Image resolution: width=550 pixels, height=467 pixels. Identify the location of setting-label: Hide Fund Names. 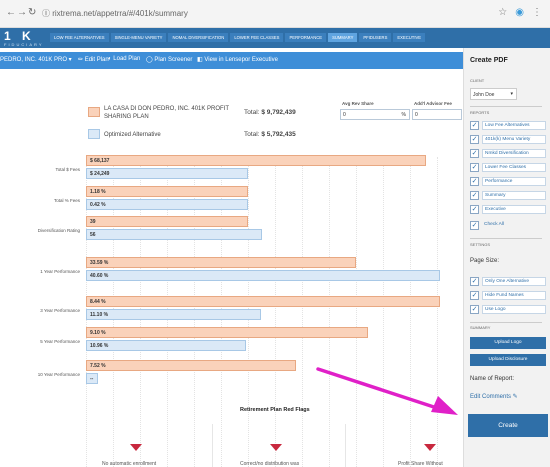
(514, 295).